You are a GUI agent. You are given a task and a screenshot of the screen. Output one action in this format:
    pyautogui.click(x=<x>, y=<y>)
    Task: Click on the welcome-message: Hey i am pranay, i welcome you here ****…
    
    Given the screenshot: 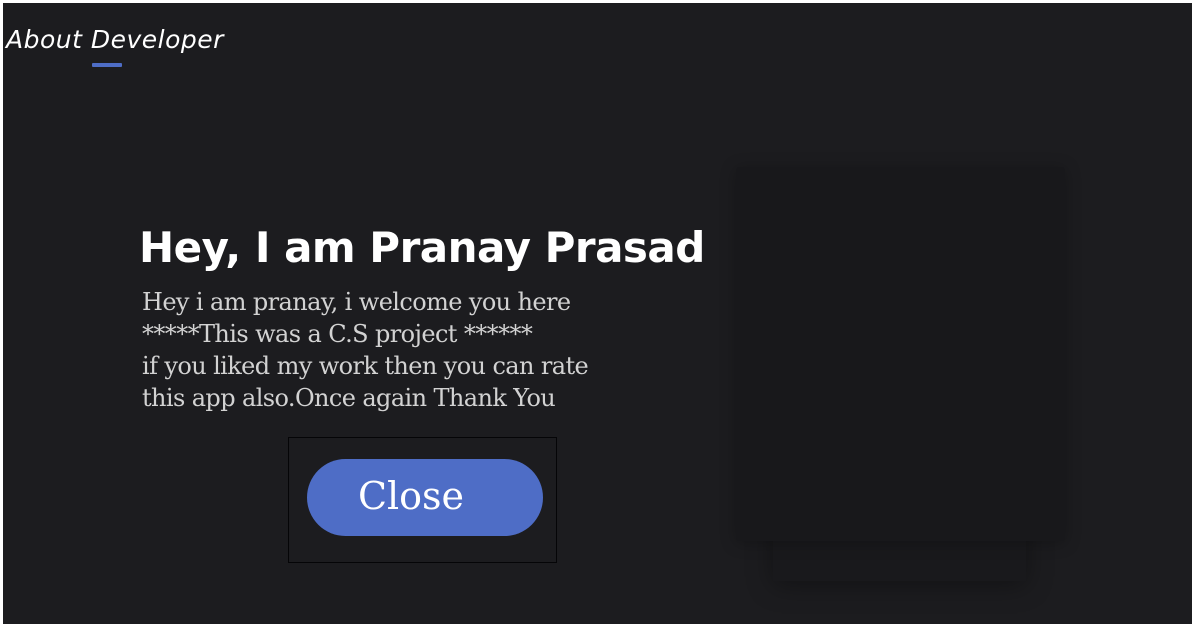 What is the action you would take?
    pyautogui.click(x=365, y=350)
    